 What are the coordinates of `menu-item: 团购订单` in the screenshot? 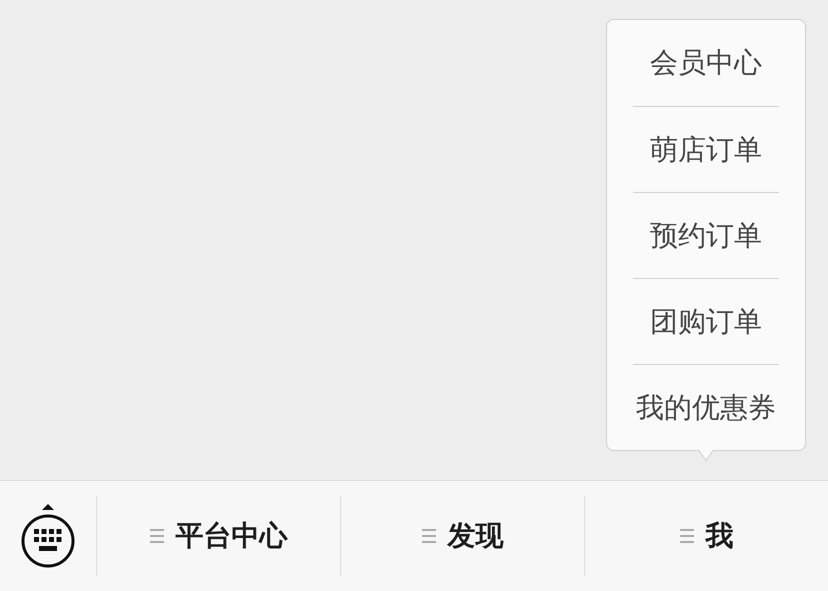 It's located at (706, 321).